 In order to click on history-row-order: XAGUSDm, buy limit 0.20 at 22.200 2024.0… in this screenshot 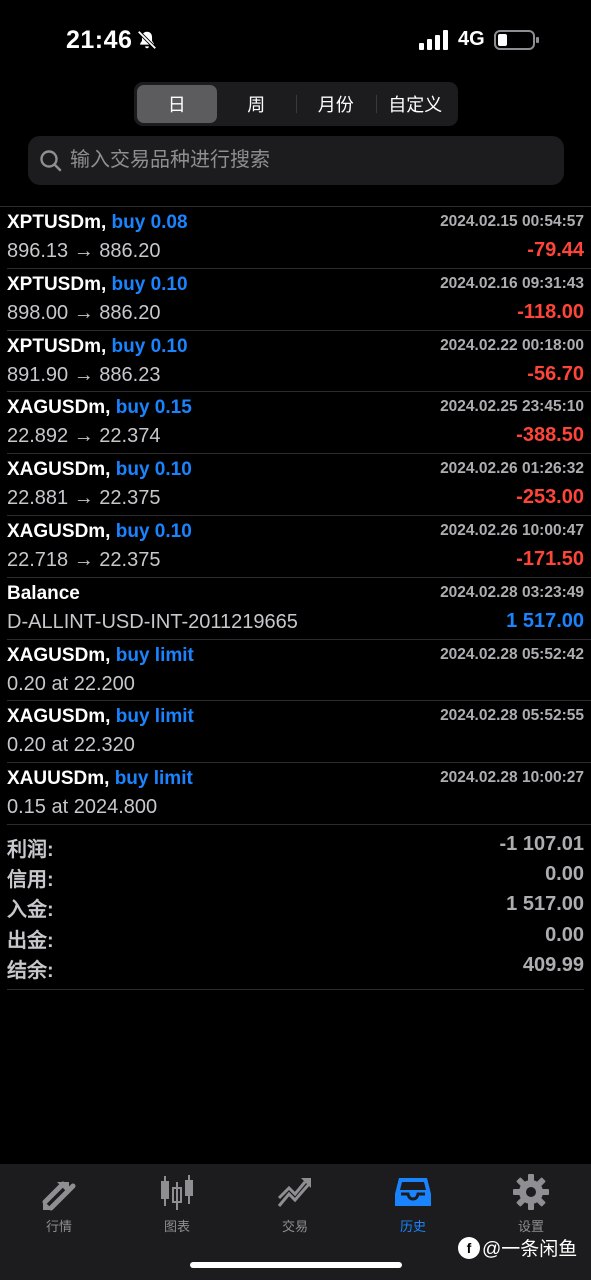, I will do `click(299, 671)`.